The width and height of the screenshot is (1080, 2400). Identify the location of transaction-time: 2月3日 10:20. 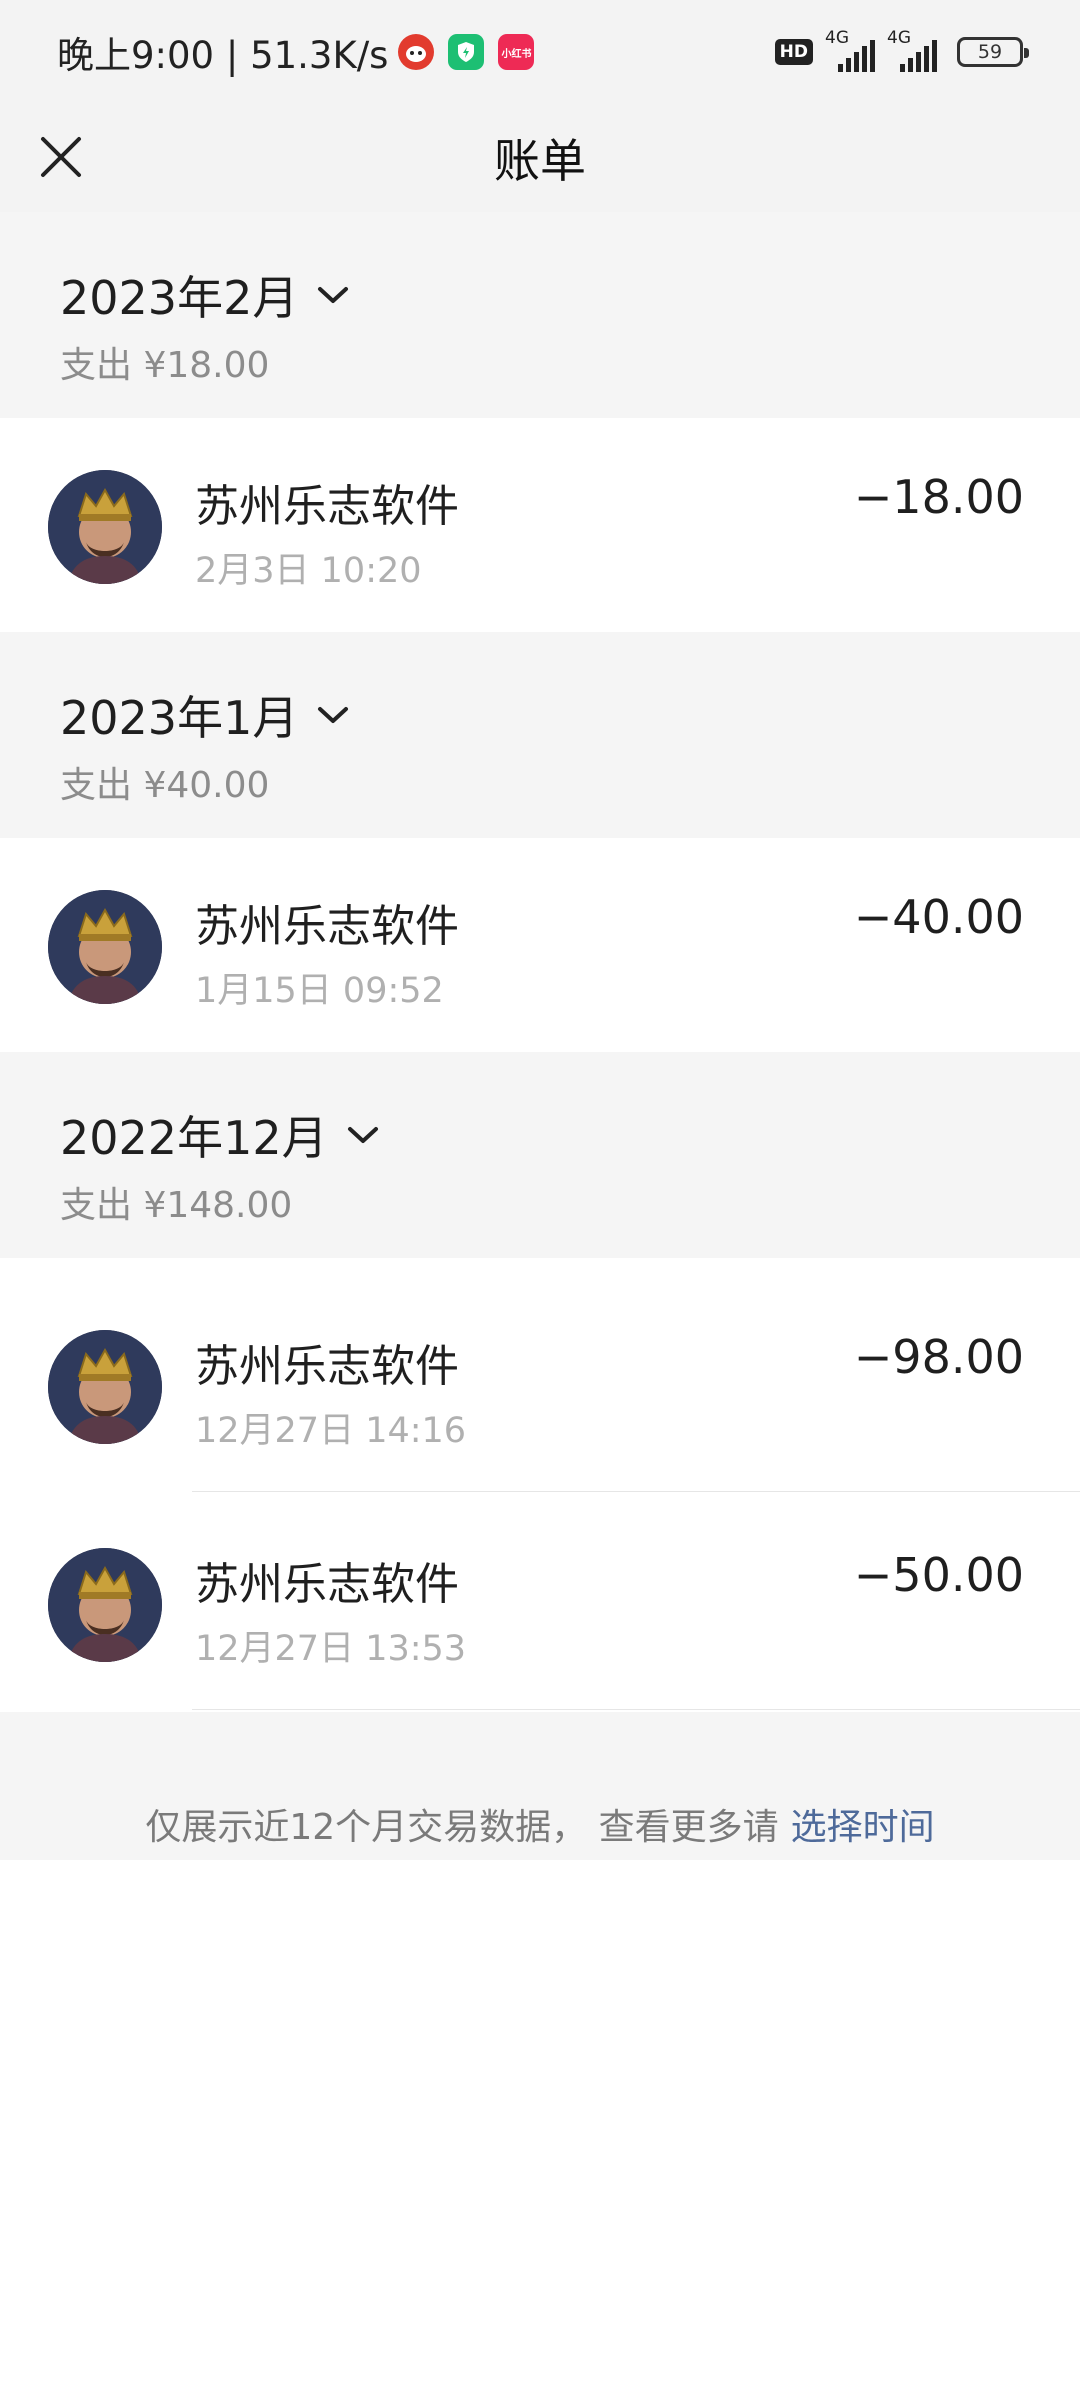
(308, 571).